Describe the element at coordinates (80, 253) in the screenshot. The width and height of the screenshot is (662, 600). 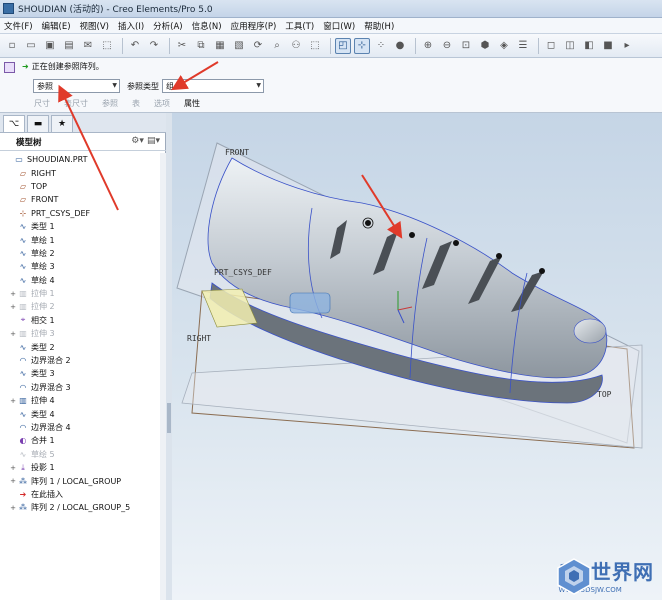
I see `tree-item: ∿ 草绘 2` at that location.